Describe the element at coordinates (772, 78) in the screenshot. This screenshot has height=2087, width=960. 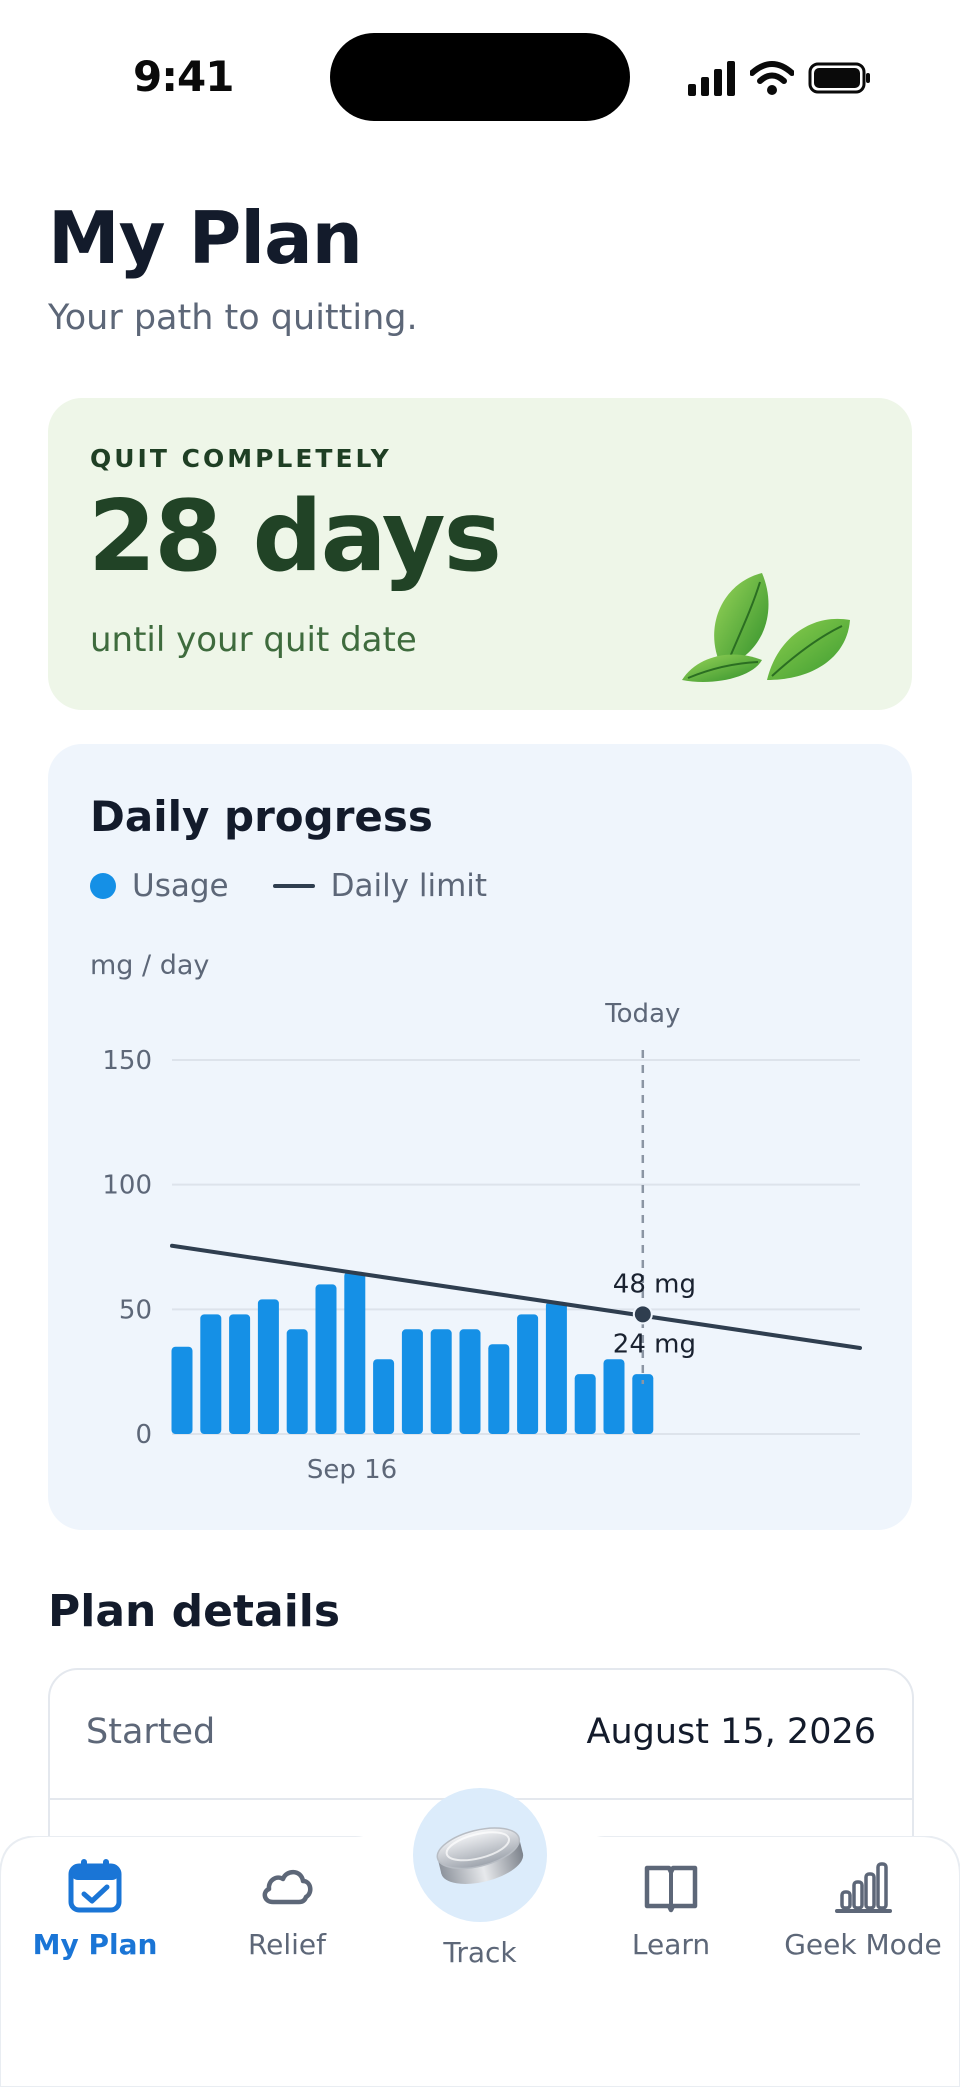
I see `wifi-icon` at that location.